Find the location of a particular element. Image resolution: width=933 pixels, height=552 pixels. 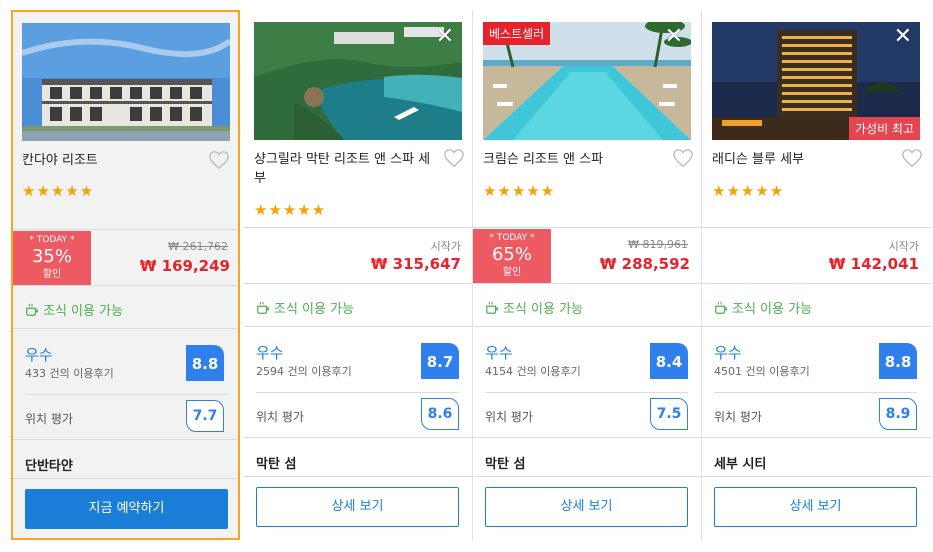

price-area: * TODAY * 65% 할인 ₩ 819,961 ₩ 288,592 is located at coordinates (587, 256).